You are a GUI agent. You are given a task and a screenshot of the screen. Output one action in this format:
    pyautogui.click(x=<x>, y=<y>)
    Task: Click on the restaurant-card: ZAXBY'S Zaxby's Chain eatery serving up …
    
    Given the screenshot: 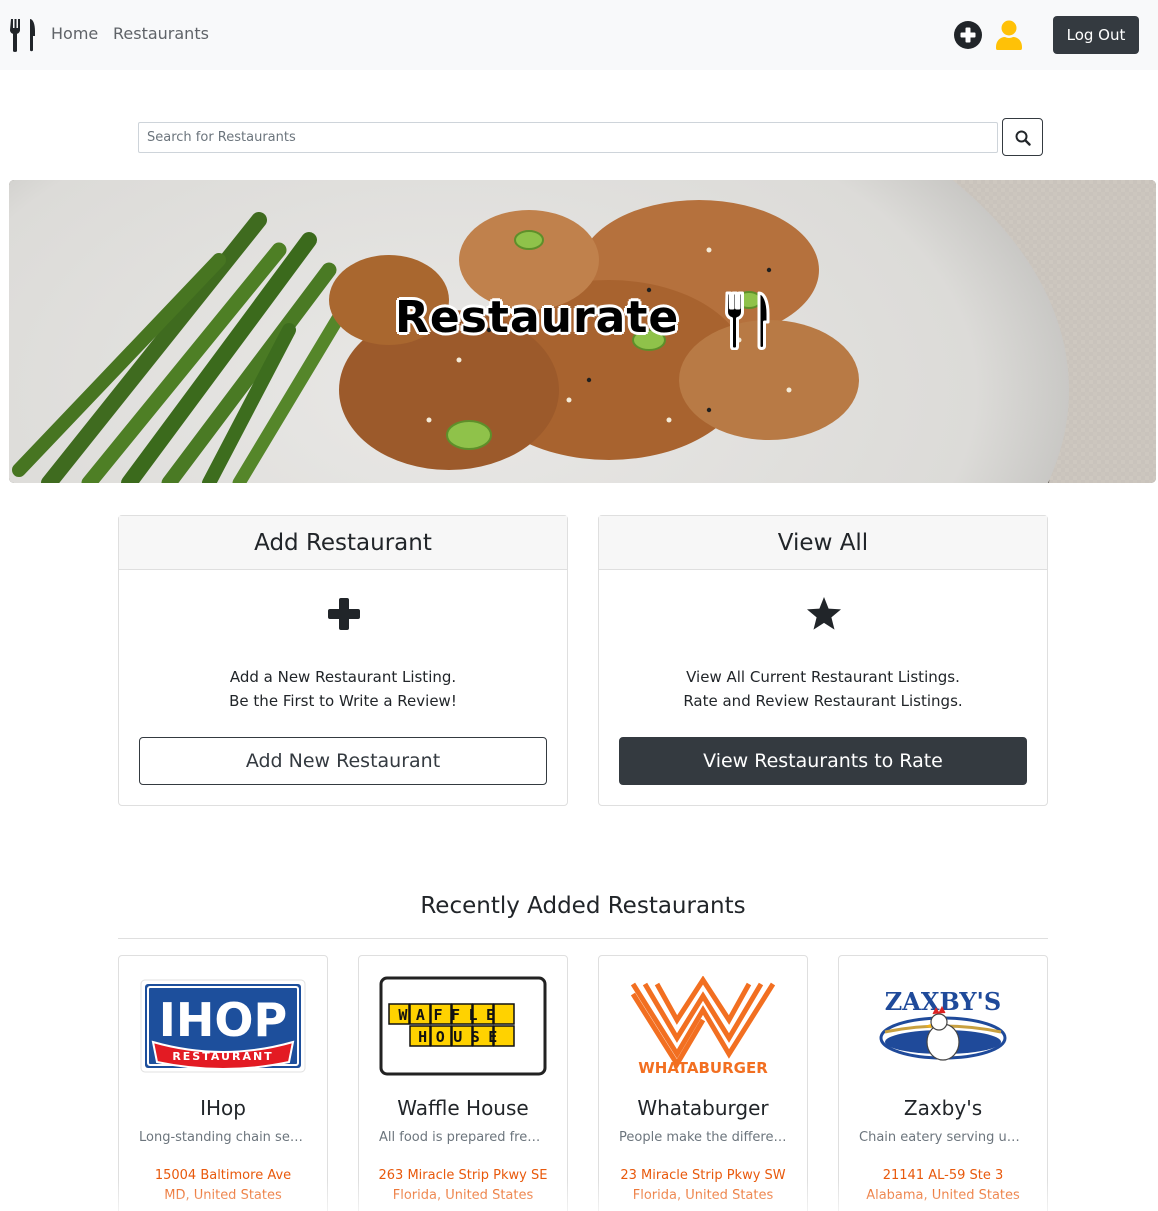 What is the action you would take?
    pyautogui.click(x=943, y=1083)
    